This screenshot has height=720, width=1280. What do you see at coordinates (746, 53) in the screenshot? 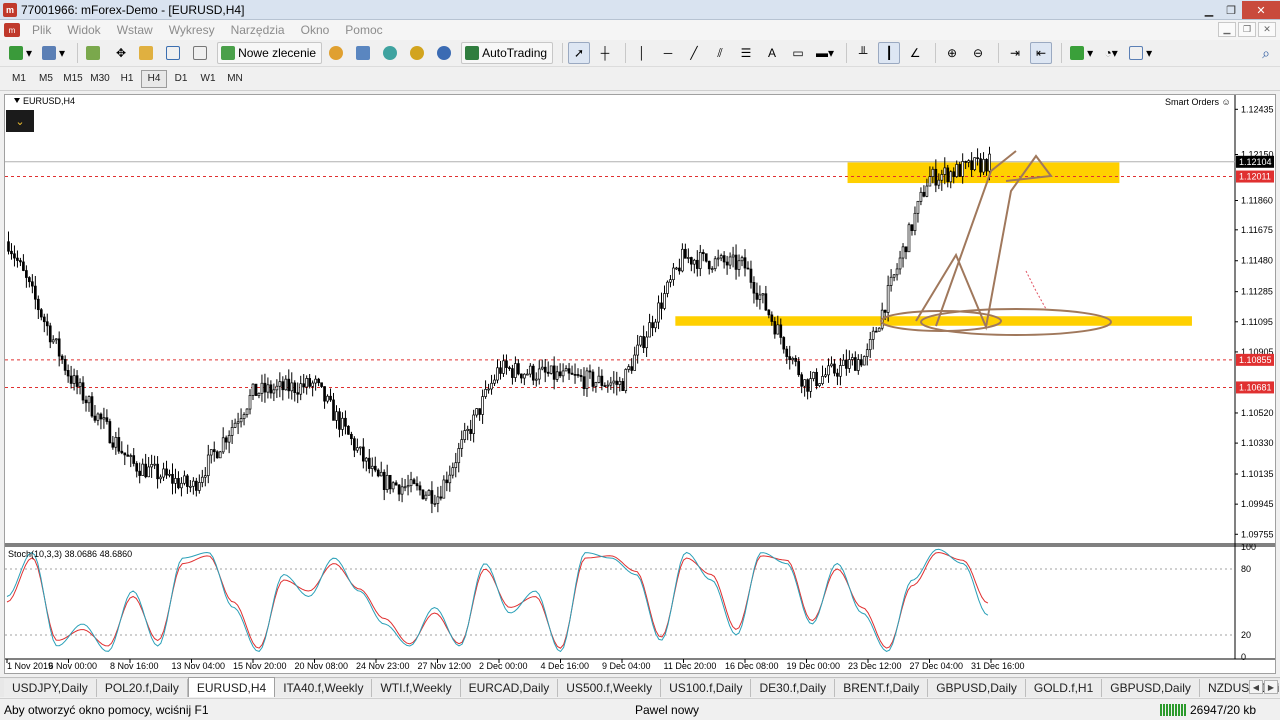
I see `fibonacci-icon: ☰` at bounding box center [746, 53].